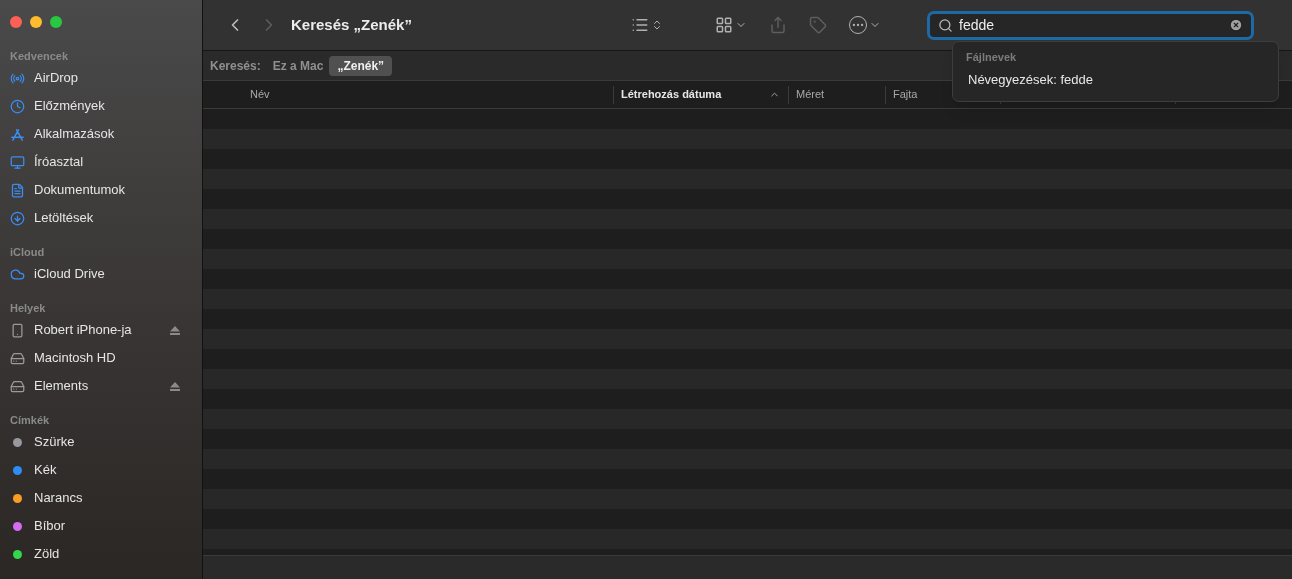 The height and width of the screenshot is (579, 1292). I want to click on column-header: Méret, so click(836, 94).